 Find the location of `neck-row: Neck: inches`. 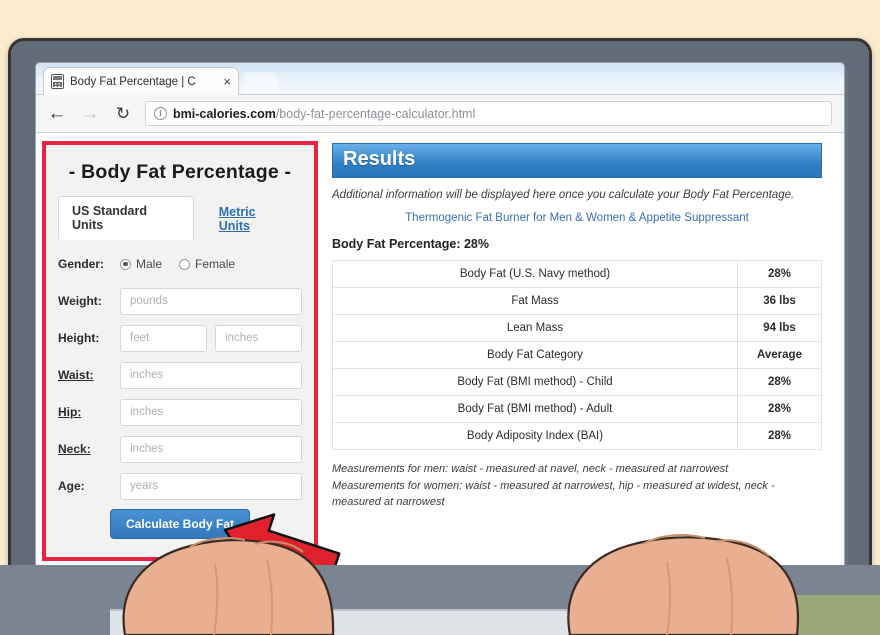

neck-row: Neck: inches is located at coordinates (180, 449).